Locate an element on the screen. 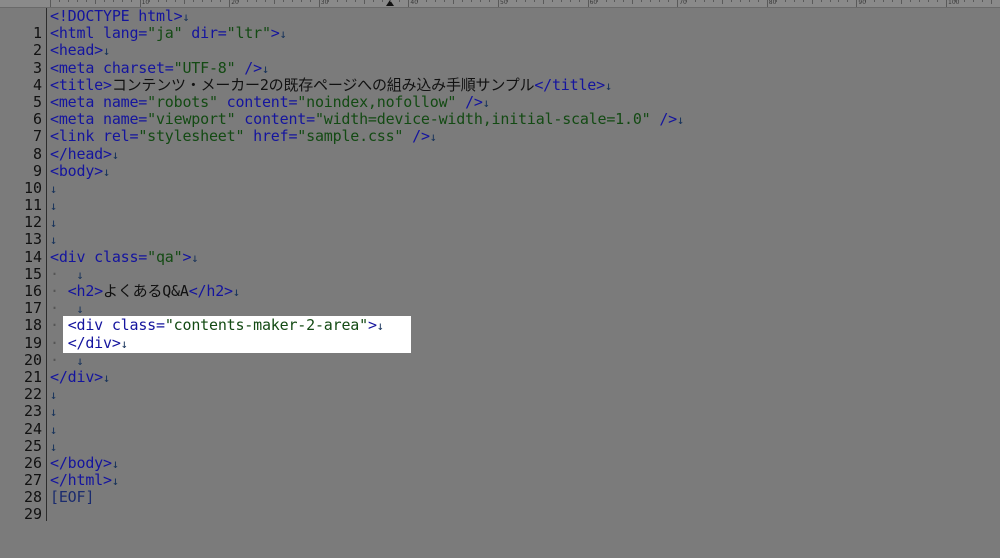 The image size is (1000, 558). code-line: 21 · ↓ is located at coordinates (500, 368).